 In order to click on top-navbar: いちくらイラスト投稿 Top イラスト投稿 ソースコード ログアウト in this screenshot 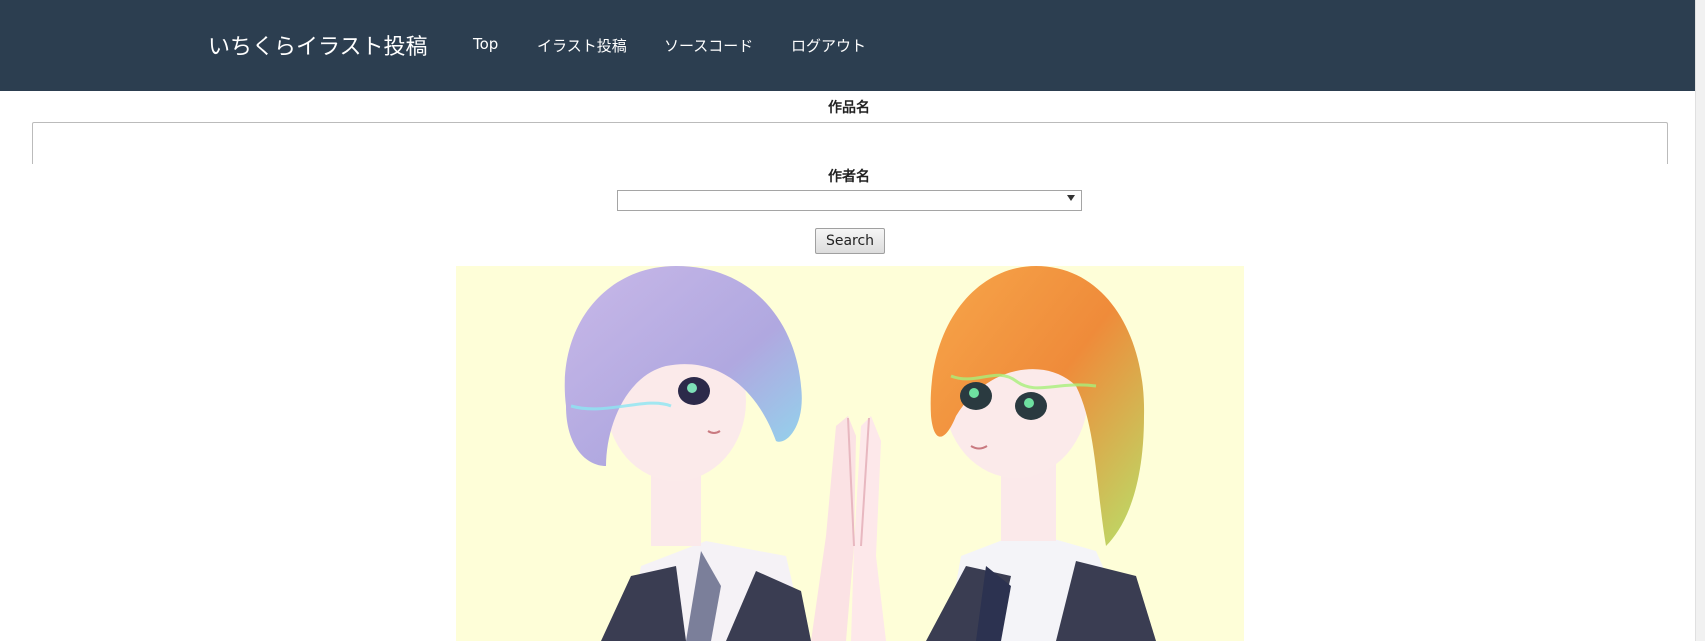, I will do `click(852, 45)`.